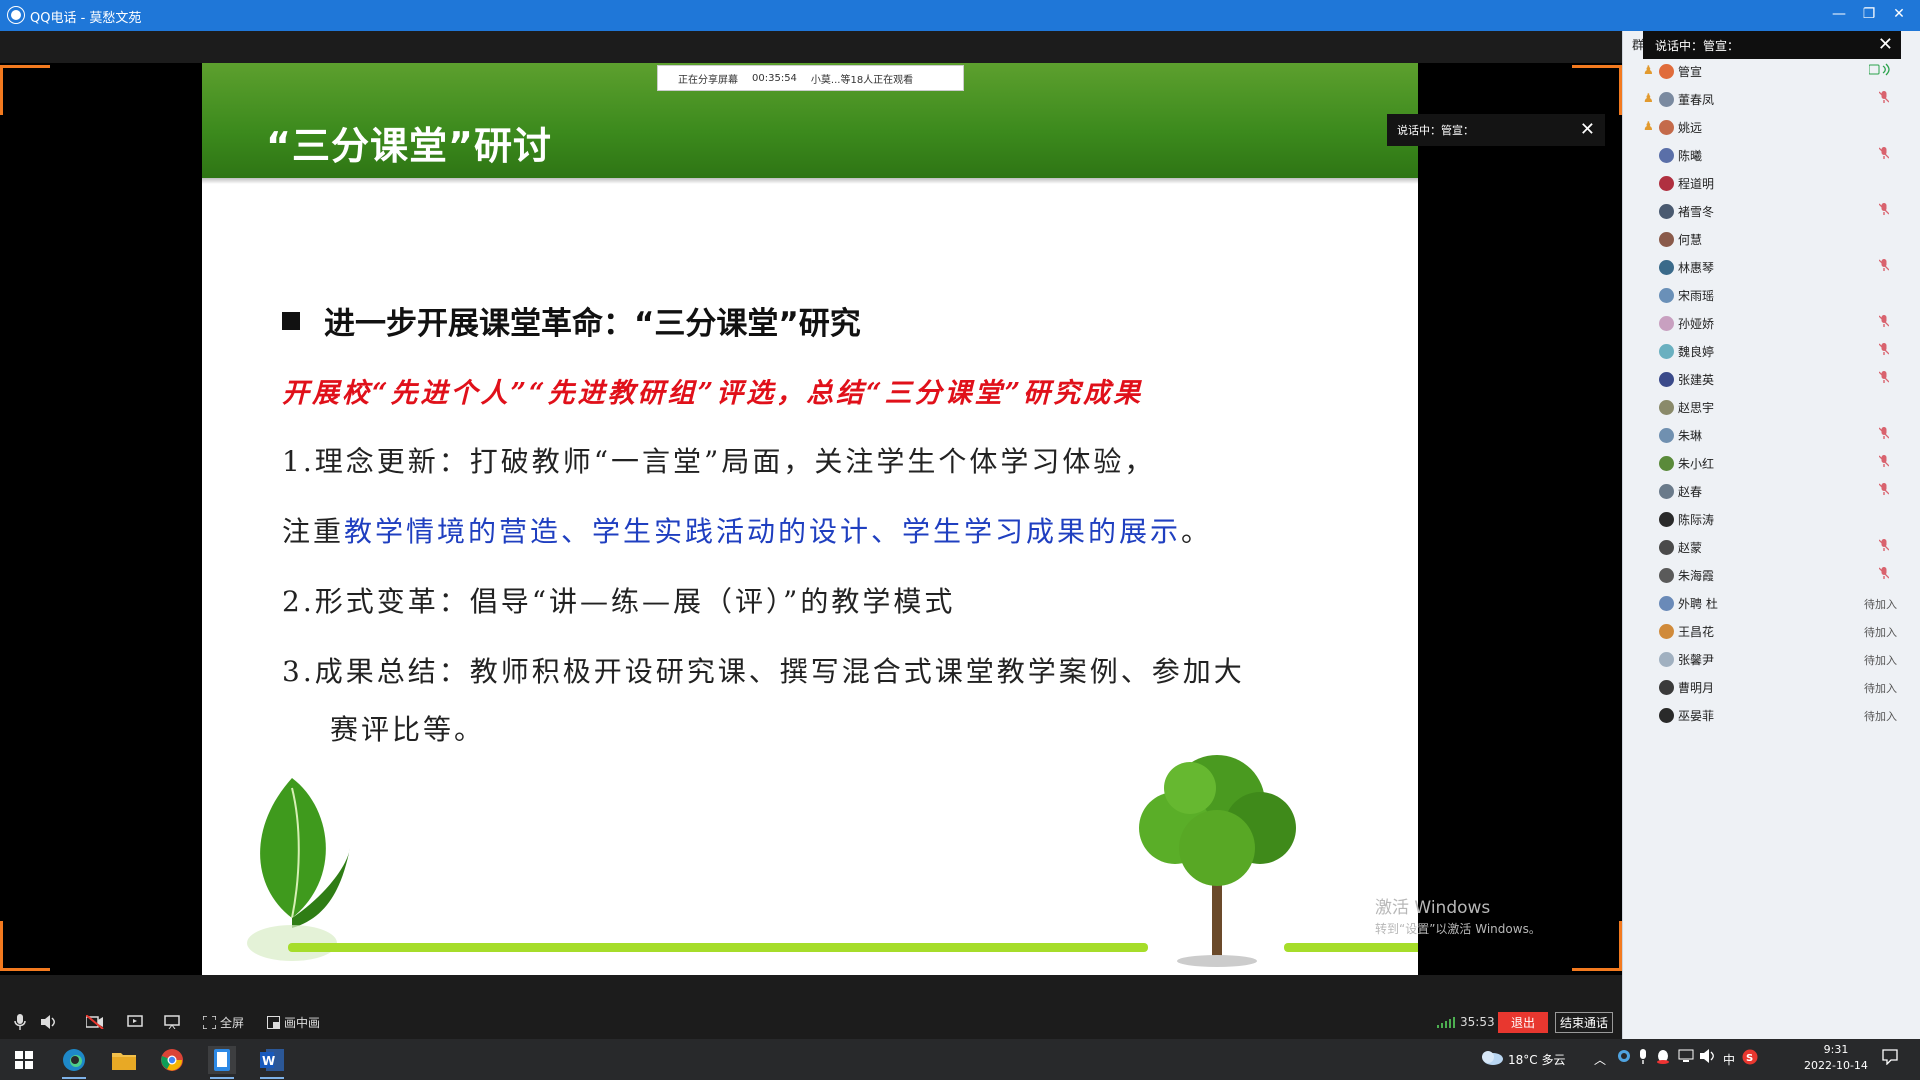 The width and height of the screenshot is (1920, 1080). Describe the element at coordinates (1435, 130) in the screenshot. I see `speaking-text: 说话中：管宣：` at that location.